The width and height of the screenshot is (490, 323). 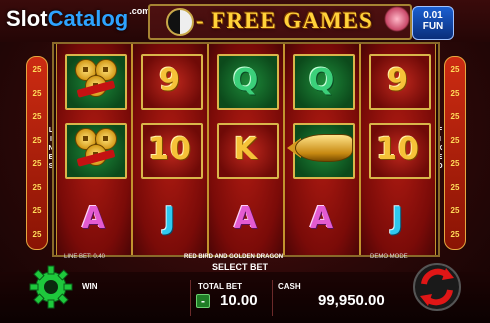 I want to click on brand-logo: Slot Catalog .com, so click(x=78, y=21).